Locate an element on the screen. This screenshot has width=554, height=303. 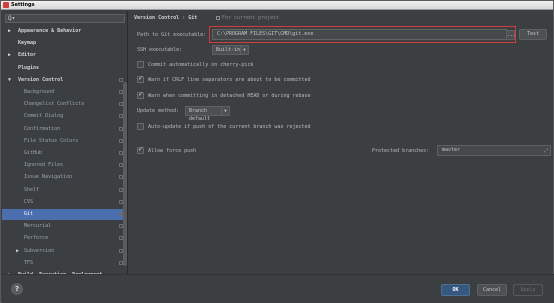
sidebar-item-confirmation: Confirmation is located at coordinates (64, 129).